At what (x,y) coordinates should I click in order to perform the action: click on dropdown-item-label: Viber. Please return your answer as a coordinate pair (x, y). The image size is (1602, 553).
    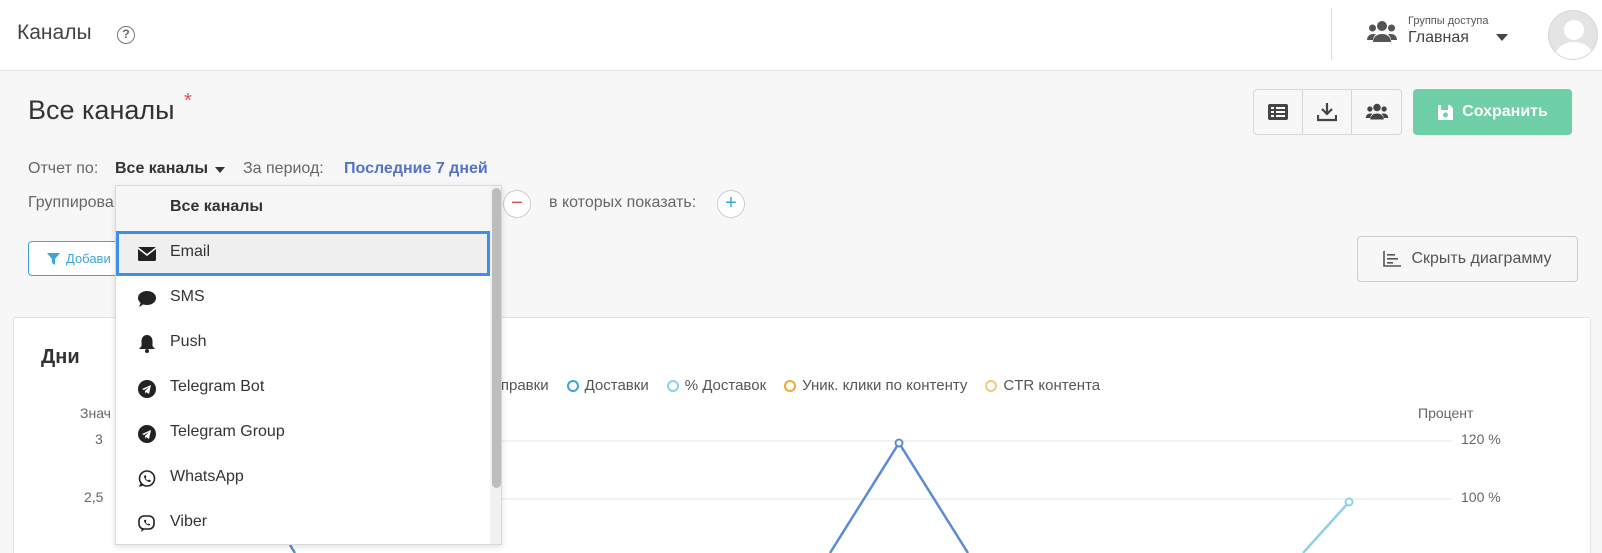
    Looking at the image, I should click on (189, 521).